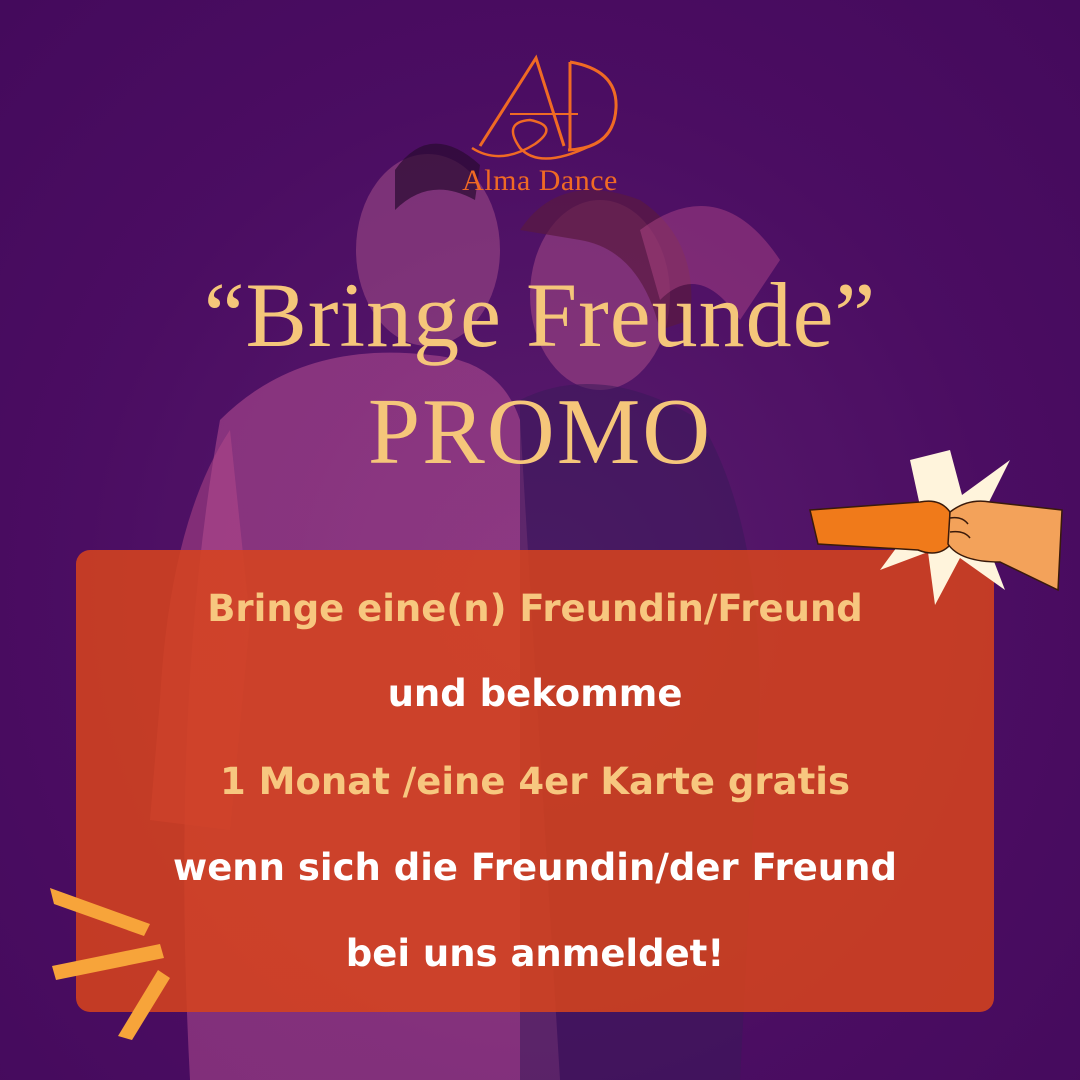  What do you see at coordinates (535, 693) in the screenshot?
I see `offer-line-2: und bekomme` at bounding box center [535, 693].